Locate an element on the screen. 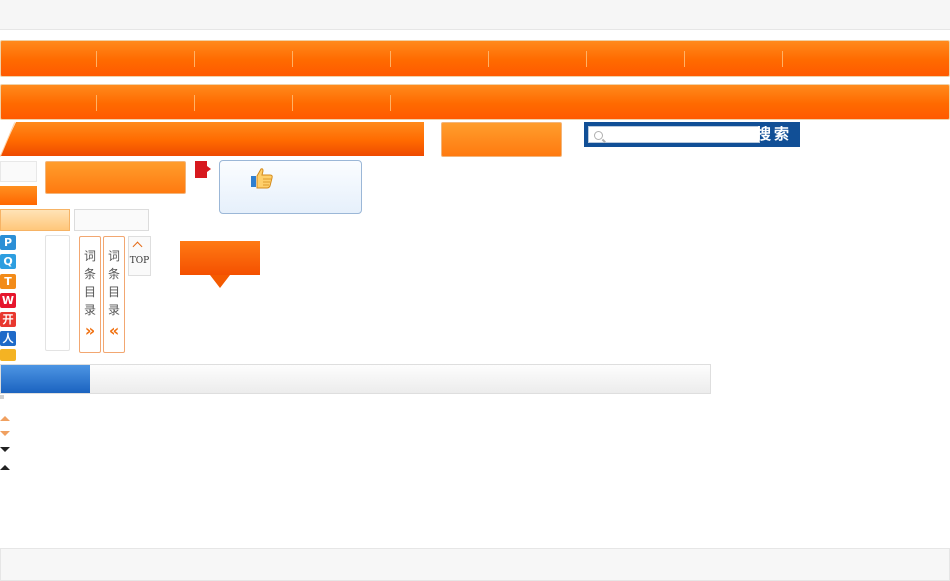 This screenshot has height=581, width=950. thumbs-up-icon is located at coordinates (262, 178).